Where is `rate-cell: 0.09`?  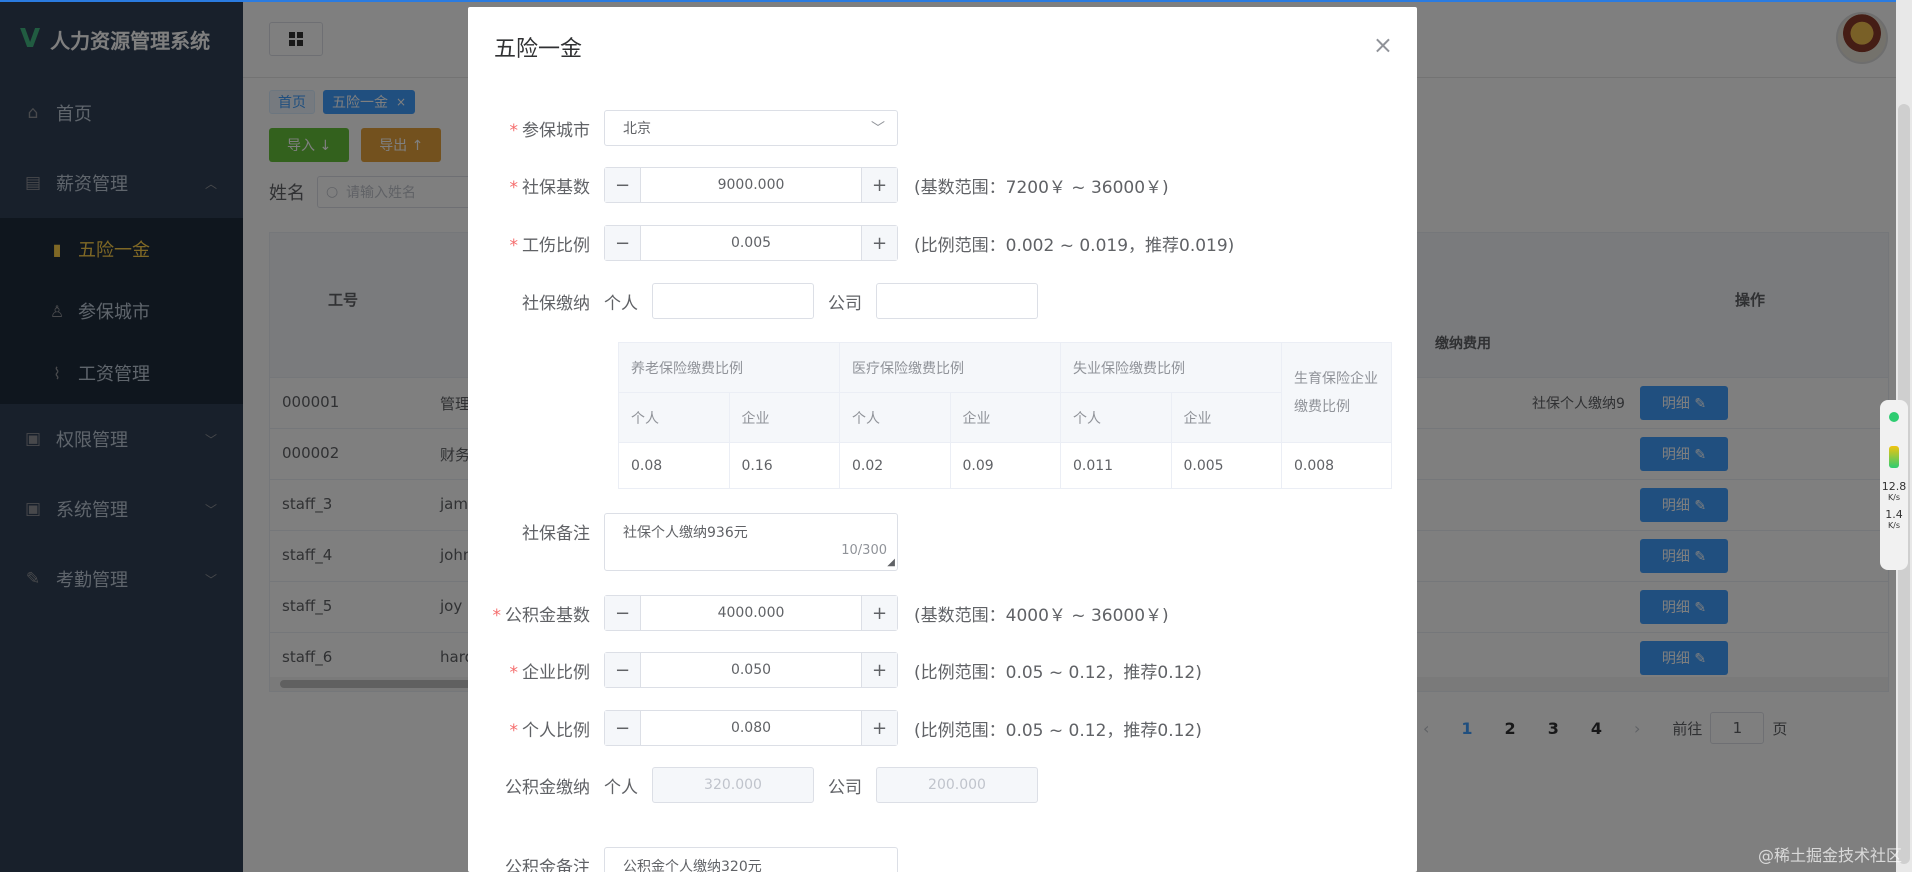 rate-cell: 0.09 is located at coordinates (1005, 465).